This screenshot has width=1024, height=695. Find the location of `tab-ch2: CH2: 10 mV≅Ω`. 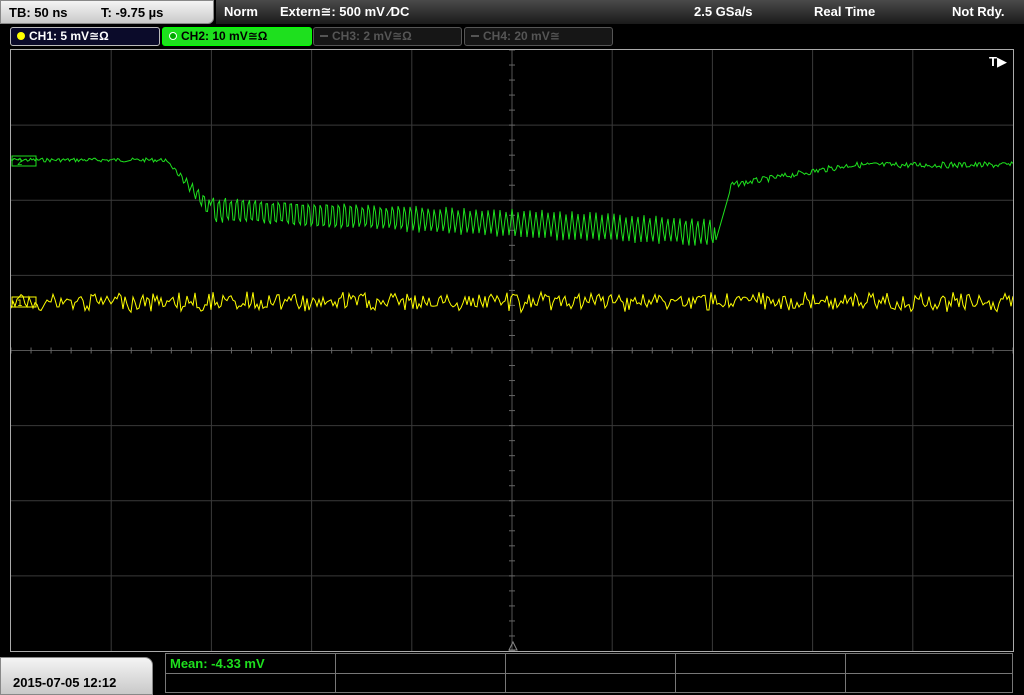

tab-ch2: CH2: 10 mV≅Ω is located at coordinates (237, 36).